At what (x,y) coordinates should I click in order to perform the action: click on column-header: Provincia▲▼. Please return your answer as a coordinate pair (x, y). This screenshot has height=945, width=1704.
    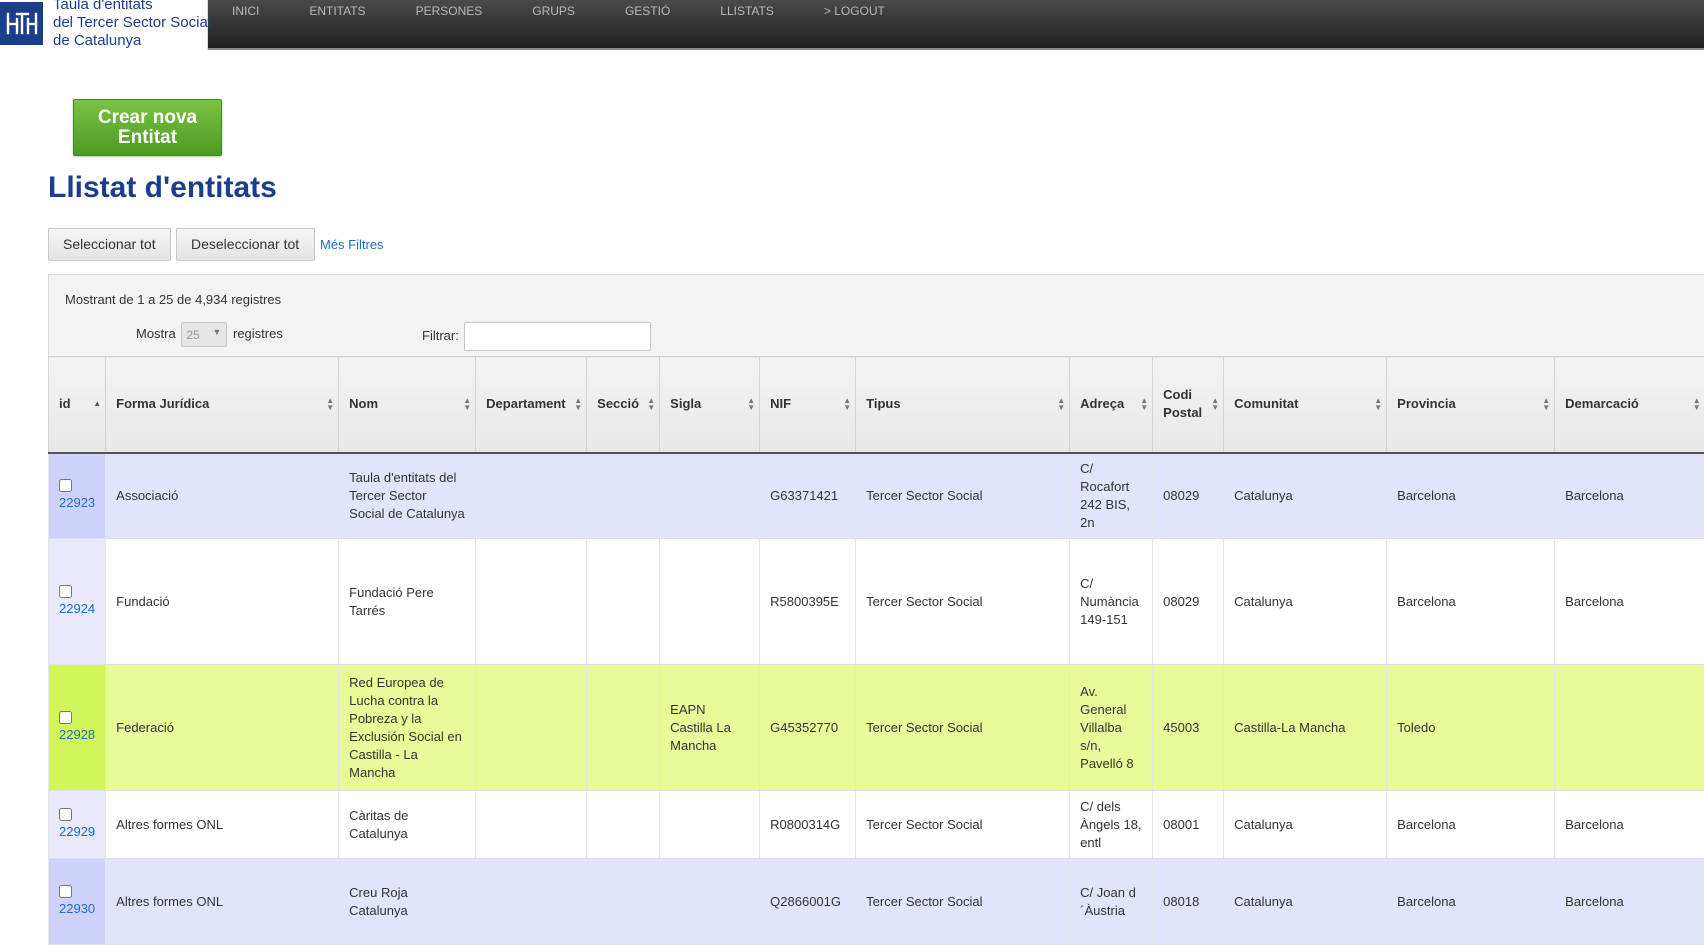
    Looking at the image, I should click on (1471, 405).